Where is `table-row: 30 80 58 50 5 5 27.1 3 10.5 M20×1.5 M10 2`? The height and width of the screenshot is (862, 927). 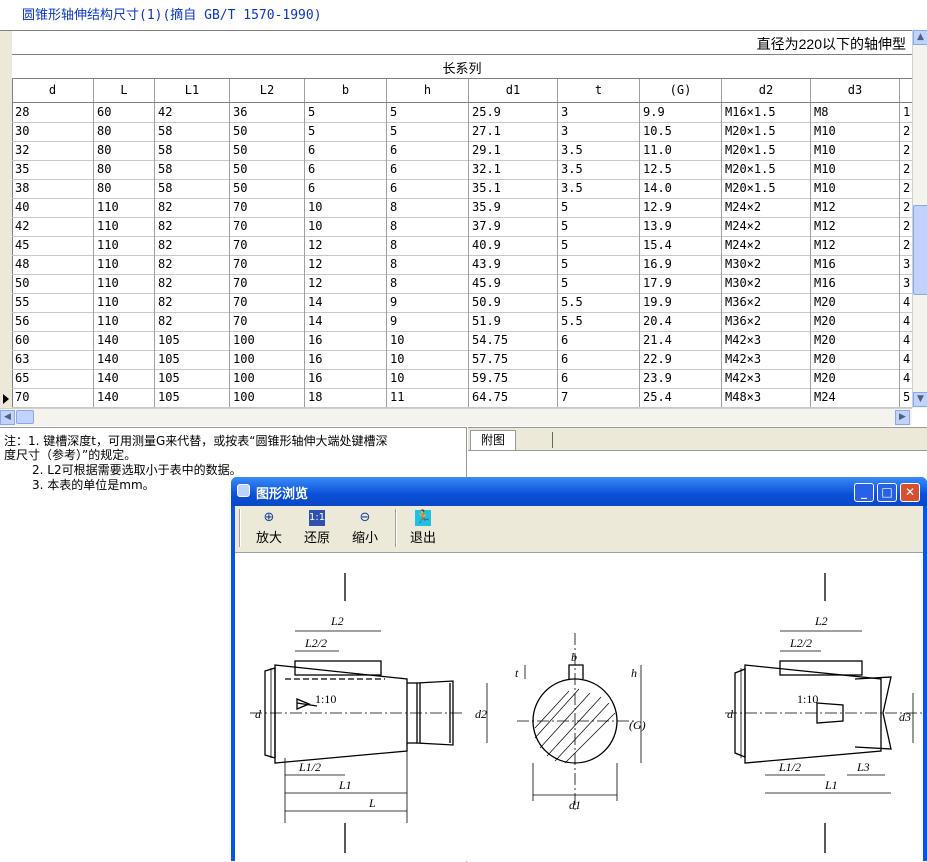 table-row: 30 80 58 50 5 5 27.1 3 10.5 M20×1.5 M10 2 is located at coordinates (462, 132).